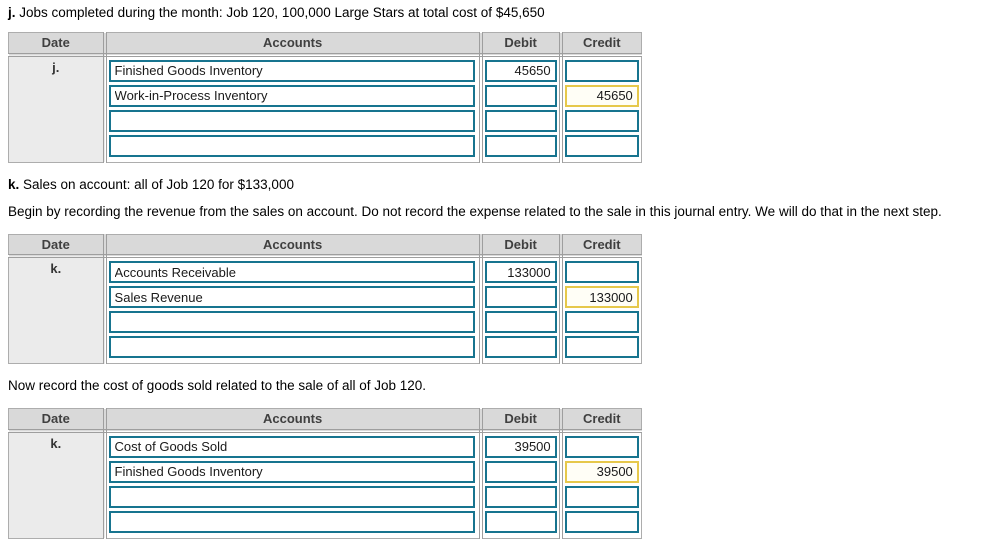  Describe the element at coordinates (57, 108) in the screenshot. I see `date-cell: j.` at that location.